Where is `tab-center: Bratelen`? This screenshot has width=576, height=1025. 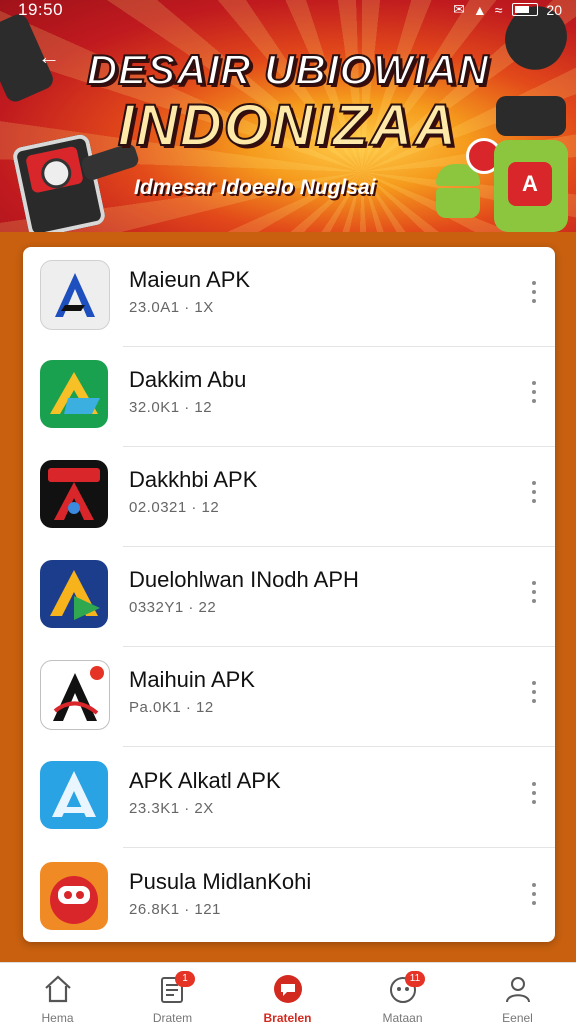 tab-center: Bratelen is located at coordinates (287, 994).